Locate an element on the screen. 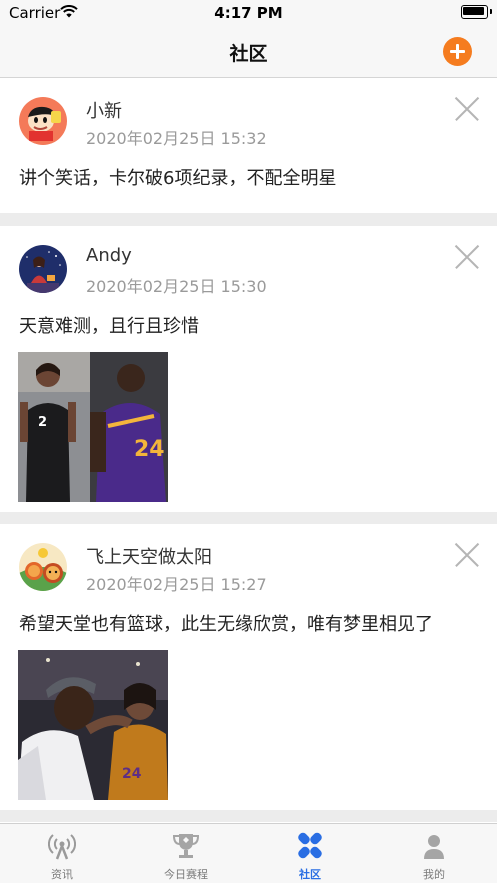  tab-profile: 我的 is located at coordinates (434, 853).